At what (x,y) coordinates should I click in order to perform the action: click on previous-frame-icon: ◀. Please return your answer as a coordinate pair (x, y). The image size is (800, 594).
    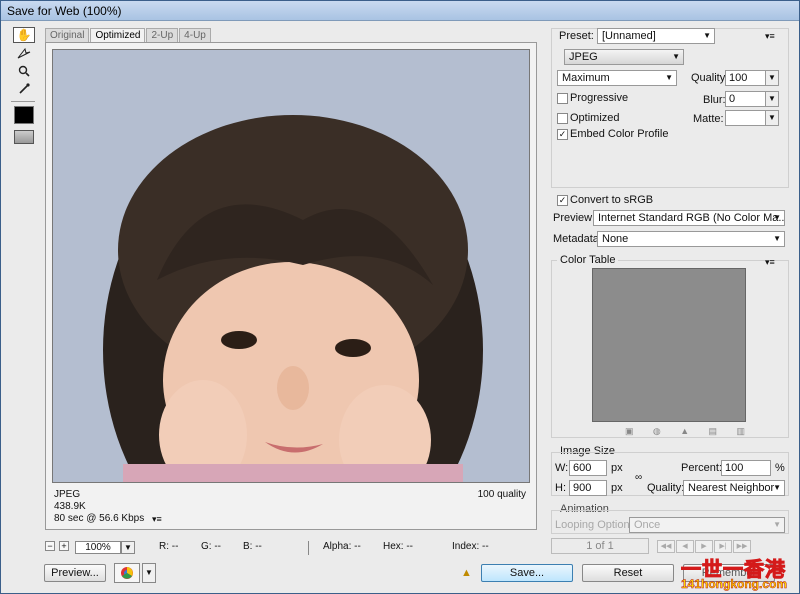
    Looking at the image, I should click on (685, 546).